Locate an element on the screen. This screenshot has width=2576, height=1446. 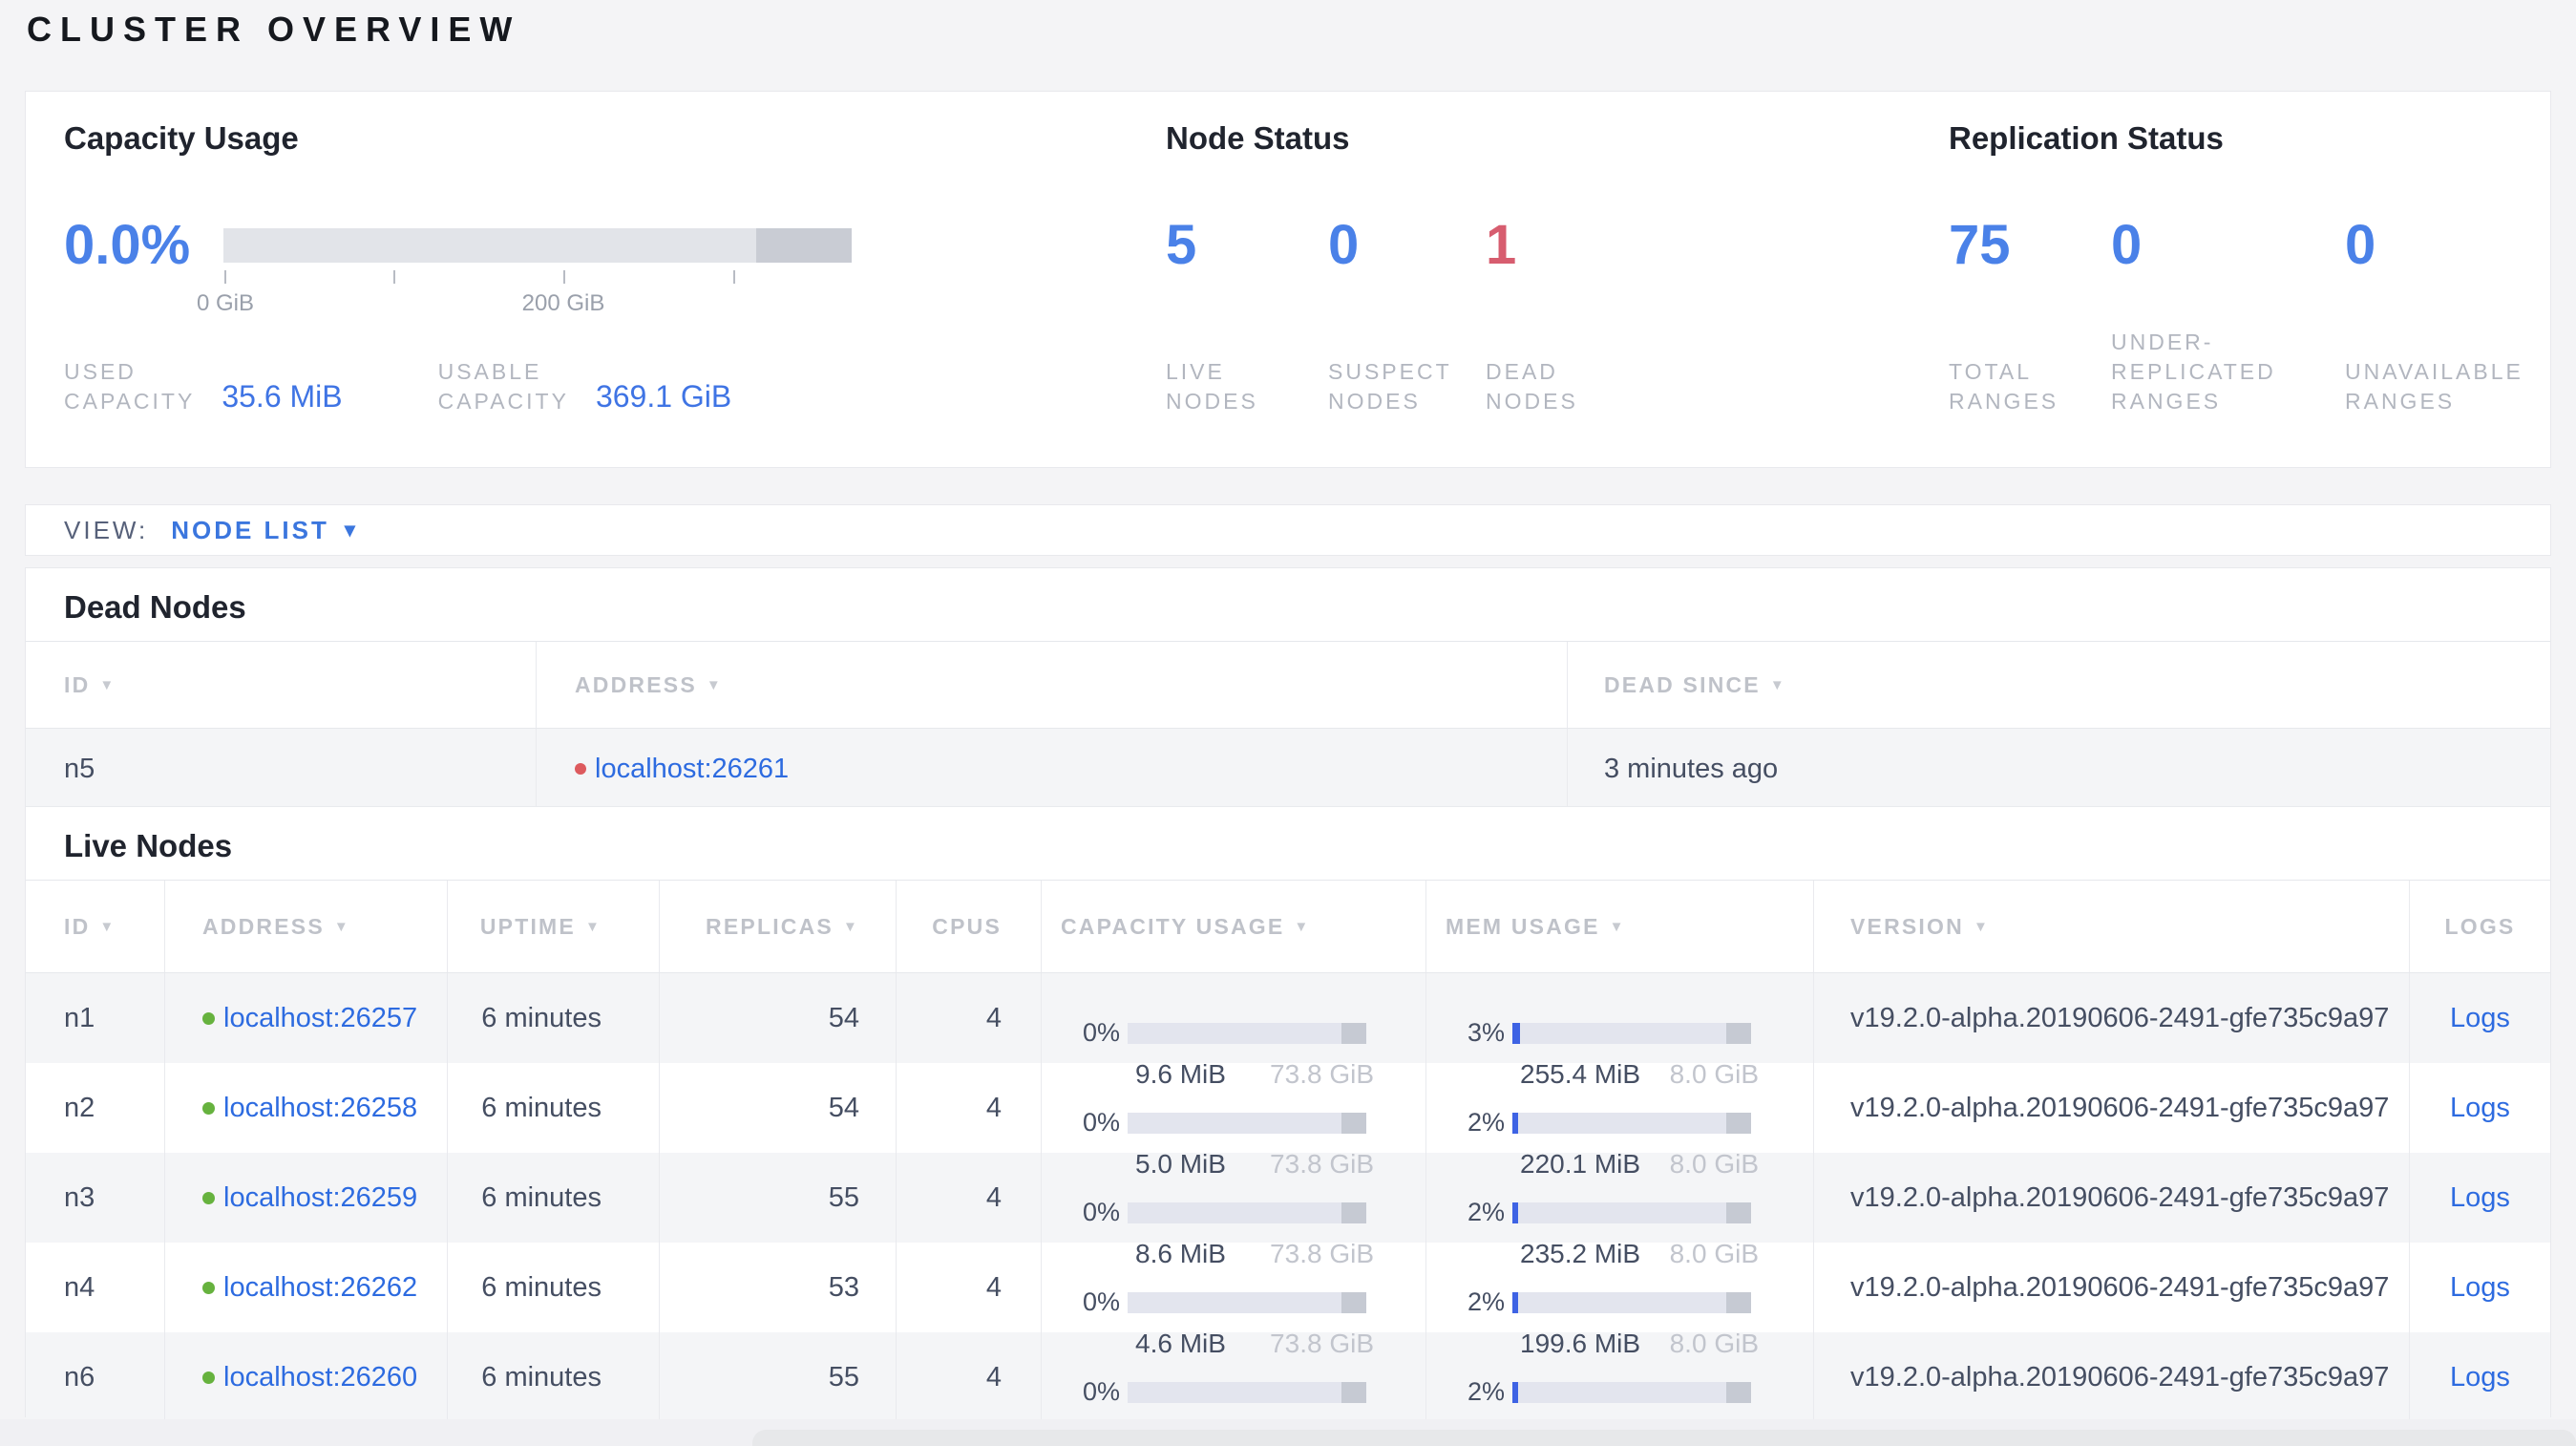
node-mem-usage: 3% 255.4 MiB 8.0 GiB is located at coordinates (1619, 1031).